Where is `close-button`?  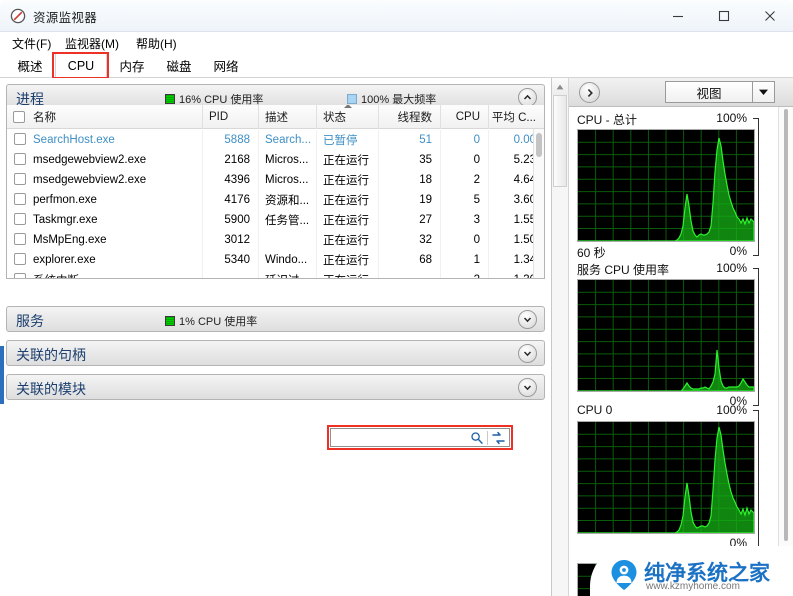 close-button is located at coordinates (770, 15).